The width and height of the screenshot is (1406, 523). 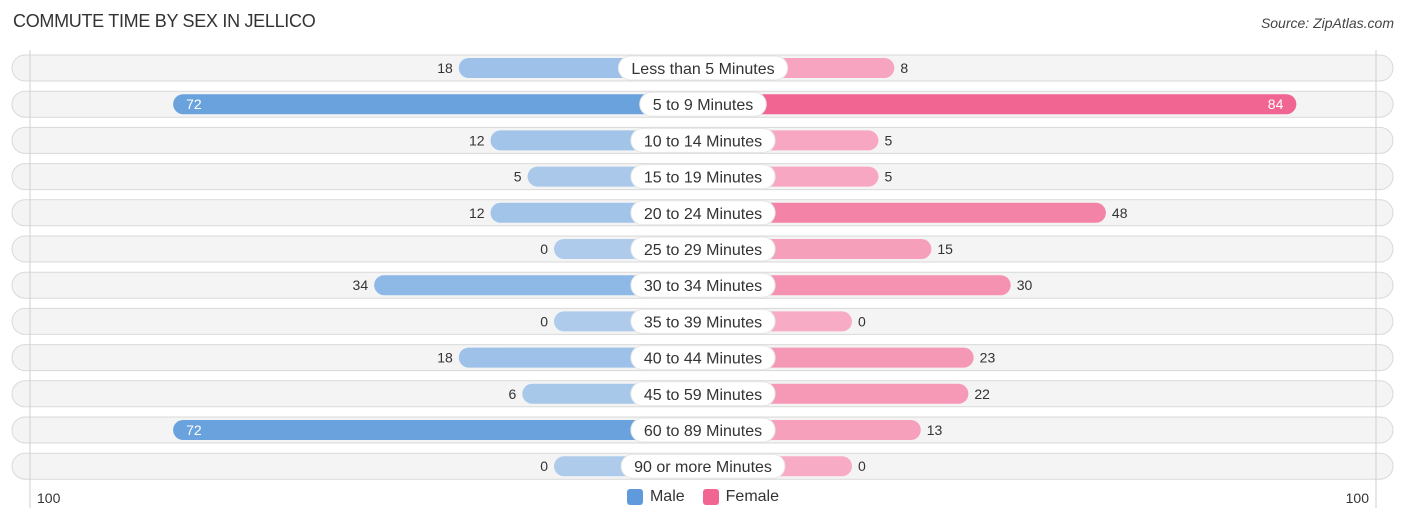 What do you see at coordinates (982, 394) in the screenshot?
I see `value-label-female: 22` at bounding box center [982, 394].